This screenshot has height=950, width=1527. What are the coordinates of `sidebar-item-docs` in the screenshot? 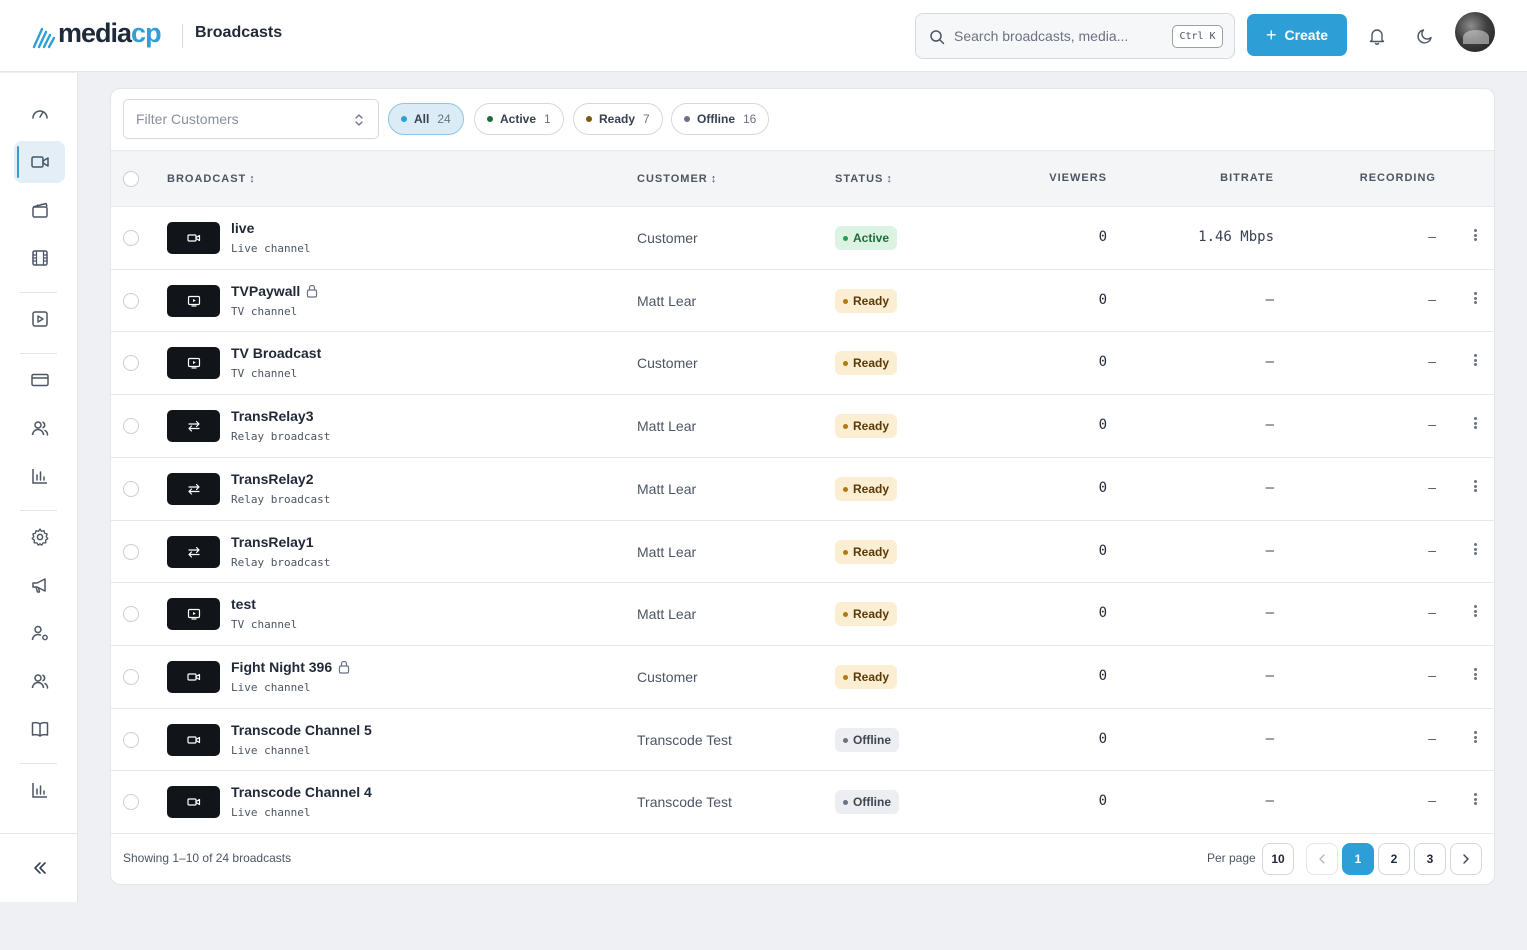 It's located at (39, 729).